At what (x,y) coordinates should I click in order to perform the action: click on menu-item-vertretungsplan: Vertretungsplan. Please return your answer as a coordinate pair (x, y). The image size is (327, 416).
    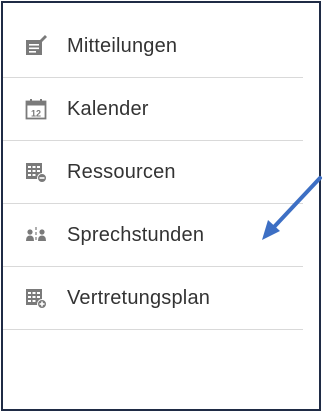
    Looking at the image, I should click on (153, 298).